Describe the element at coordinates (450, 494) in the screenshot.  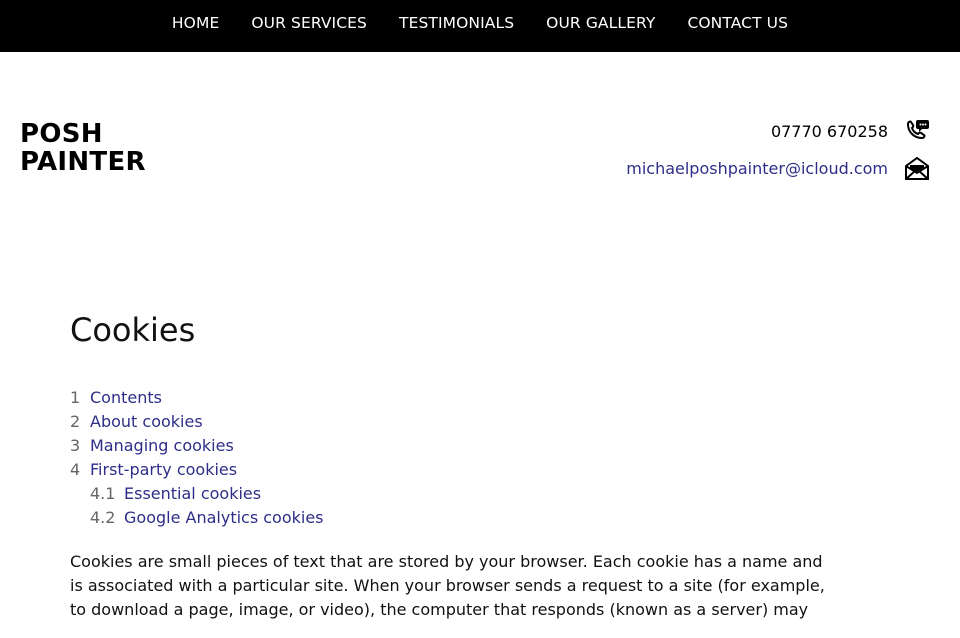
I see `toc-subitem: 4.1 Essential cookies` at that location.